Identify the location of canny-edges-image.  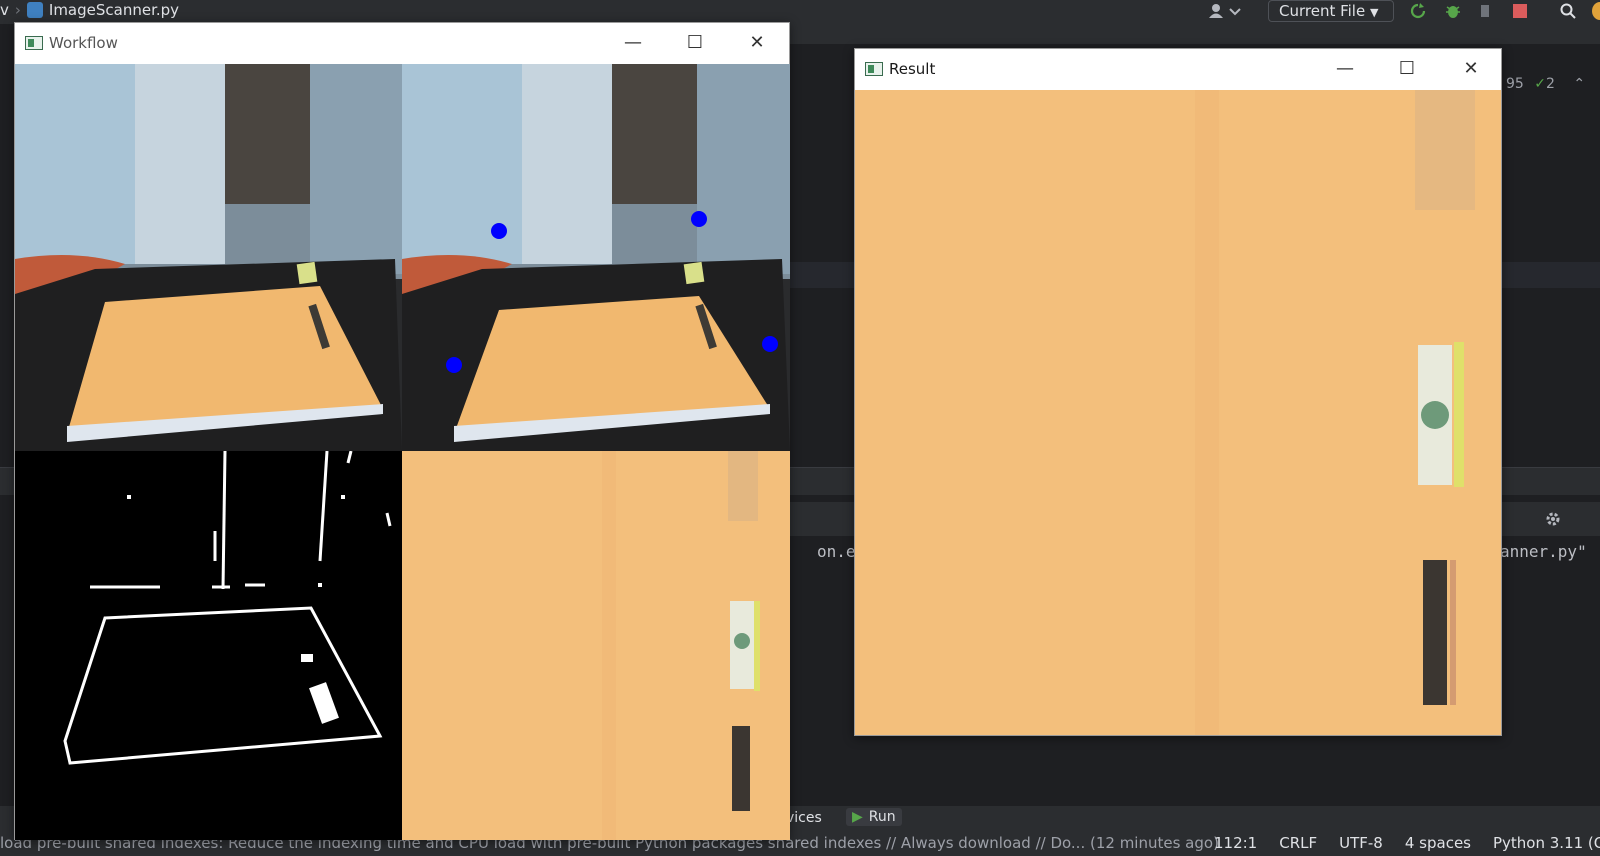
(208, 645).